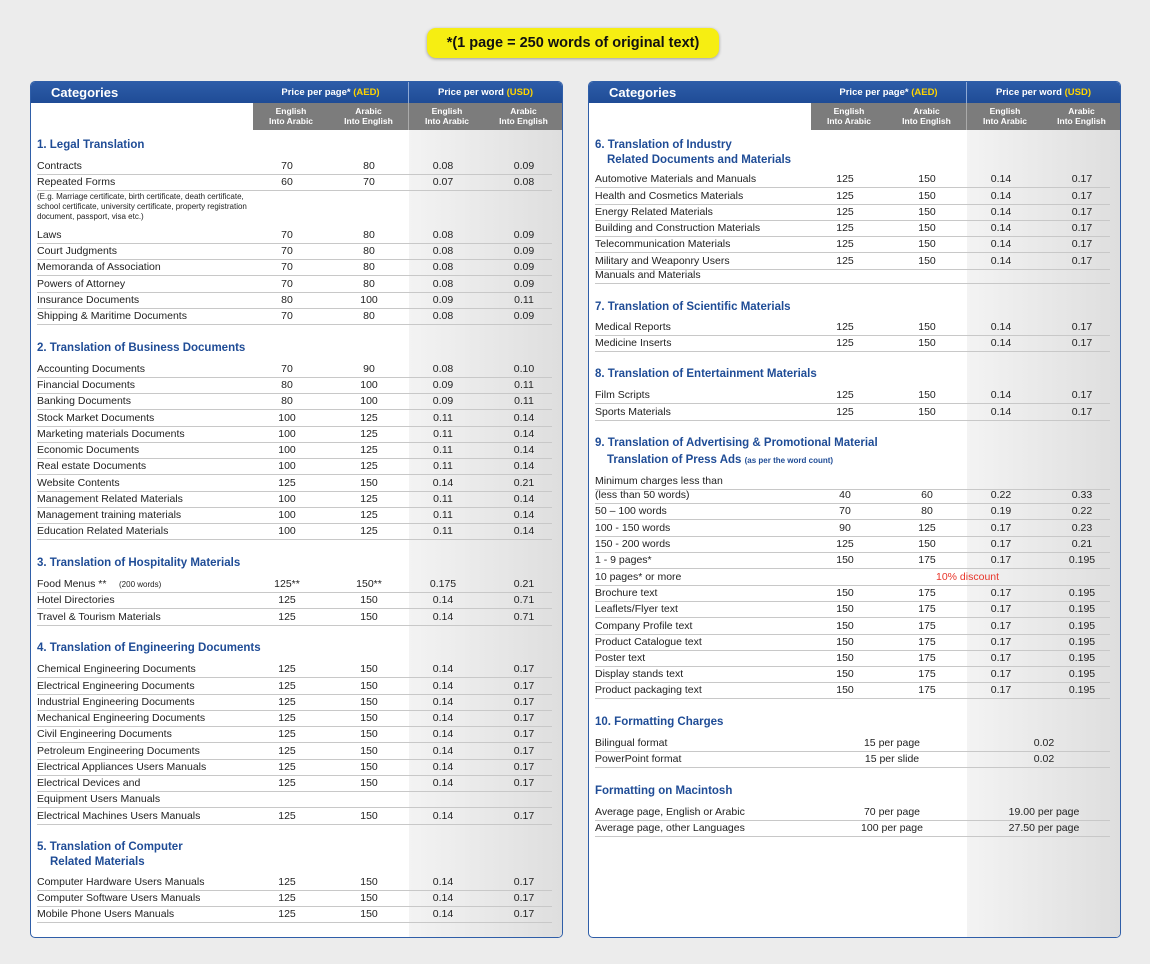 Image resolution: width=1150 pixels, height=964 pixels. Describe the element at coordinates (296, 584) in the screenshot. I see `table-row: Food Menus ** 125** 150** 0.175 0.21` at that location.